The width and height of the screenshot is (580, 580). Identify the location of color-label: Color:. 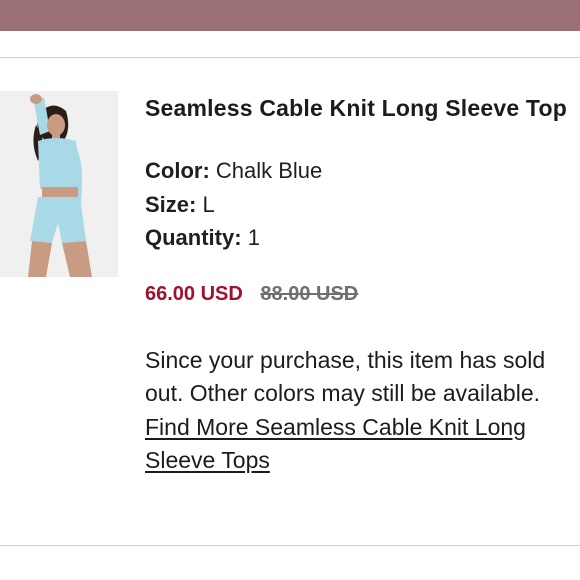
(177, 170).